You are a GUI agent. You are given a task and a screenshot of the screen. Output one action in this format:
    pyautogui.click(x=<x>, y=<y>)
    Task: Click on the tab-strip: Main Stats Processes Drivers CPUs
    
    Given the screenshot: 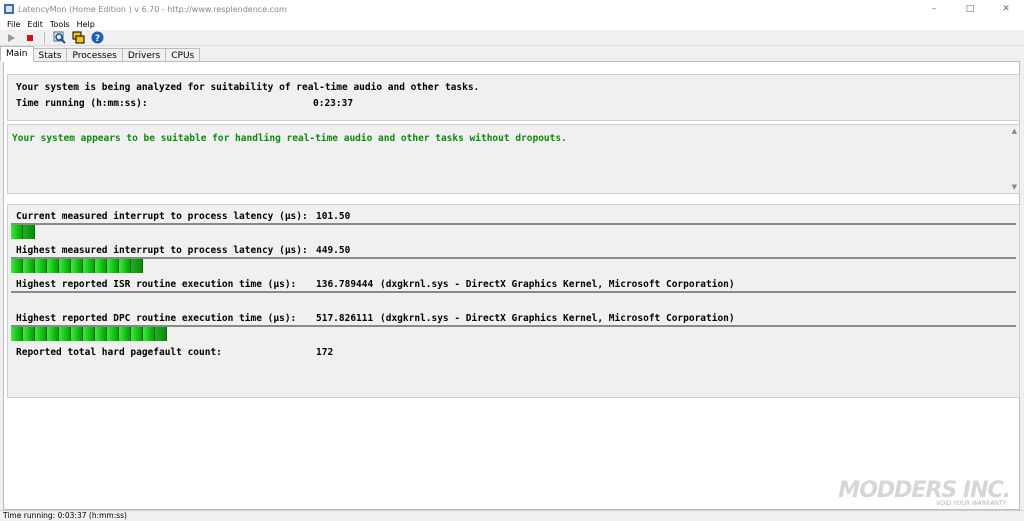 What is the action you would take?
    pyautogui.click(x=100, y=54)
    